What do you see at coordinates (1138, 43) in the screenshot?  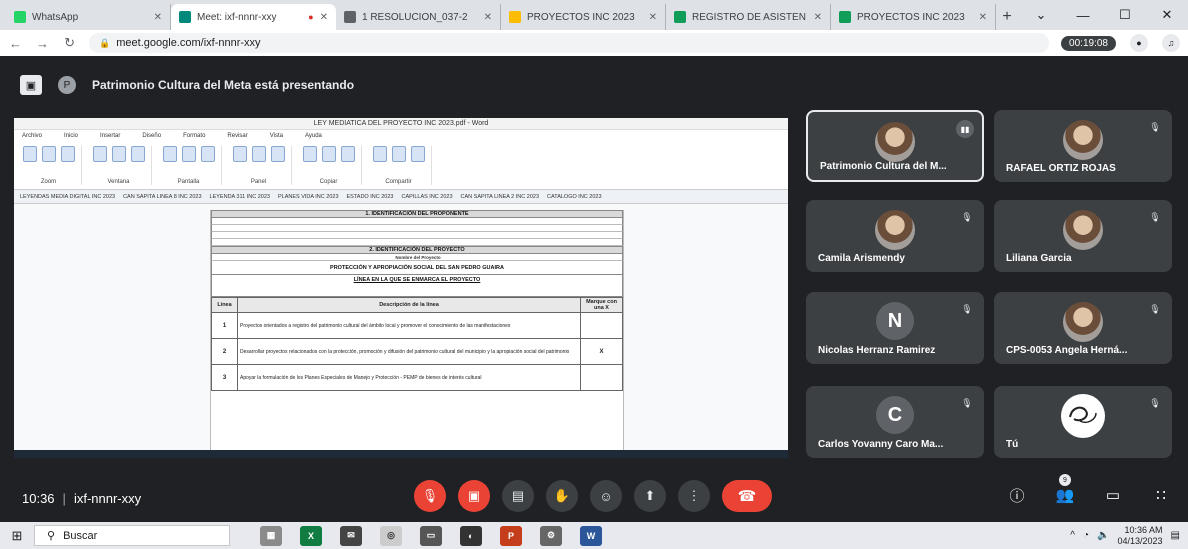 I see `profile-icon: ●` at bounding box center [1138, 43].